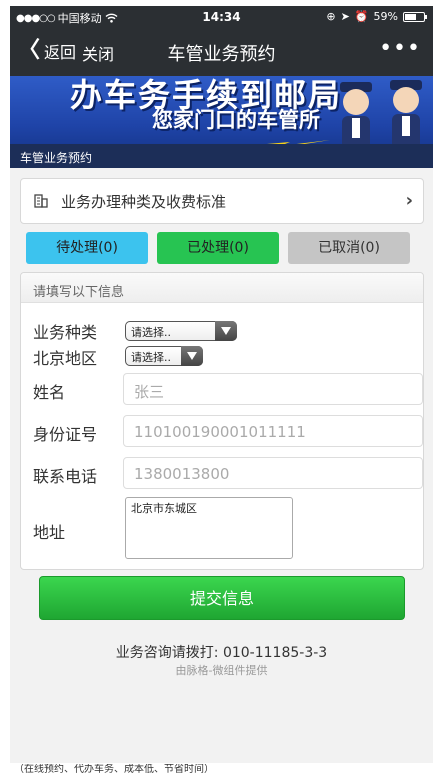  What do you see at coordinates (209, 528) in the screenshot?
I see `address-textarea: 北京市东城区` at bounding box center [209, 528].